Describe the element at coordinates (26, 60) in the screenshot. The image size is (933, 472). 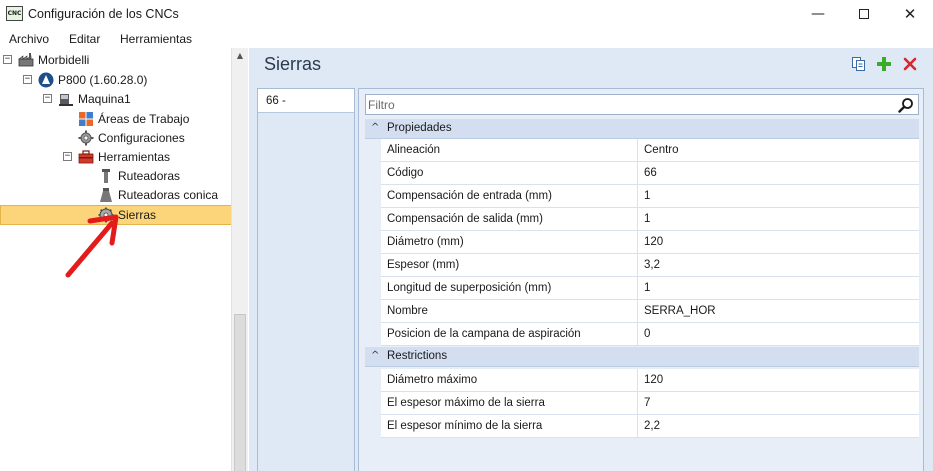
I see `factory-icon` at that location.